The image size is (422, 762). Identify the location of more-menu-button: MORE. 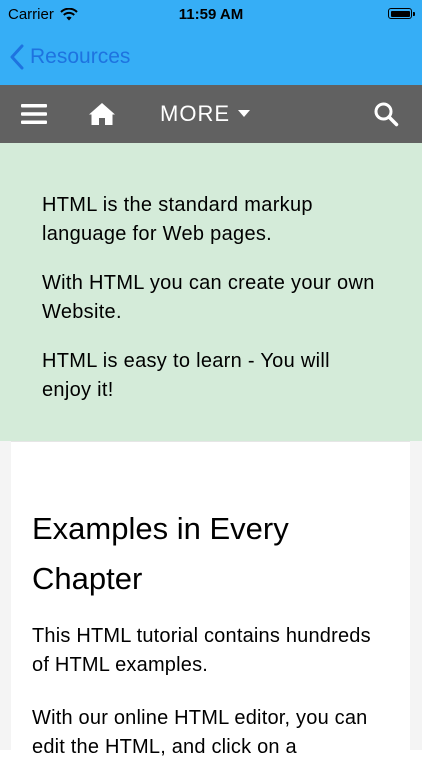
(205, 114).